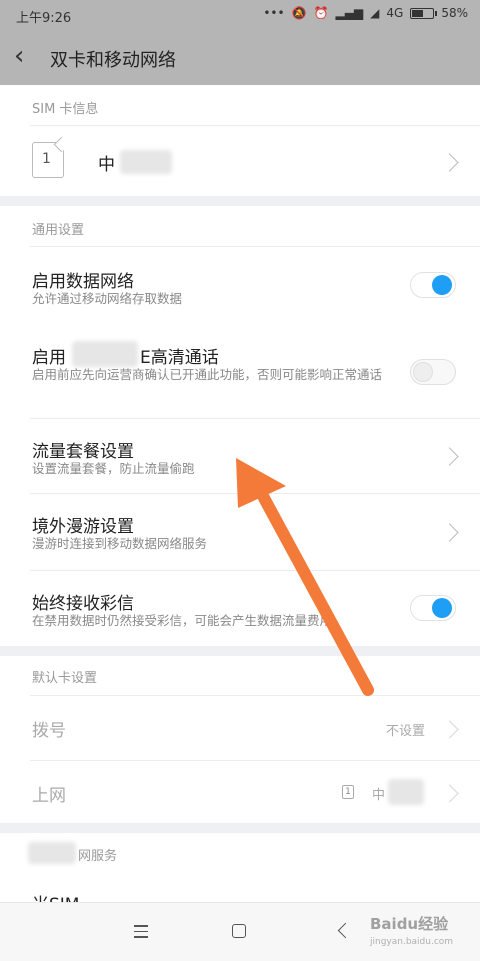 This screenshot has width=480, height=961. I want to click on arrow-shaft, so click(316, 594).